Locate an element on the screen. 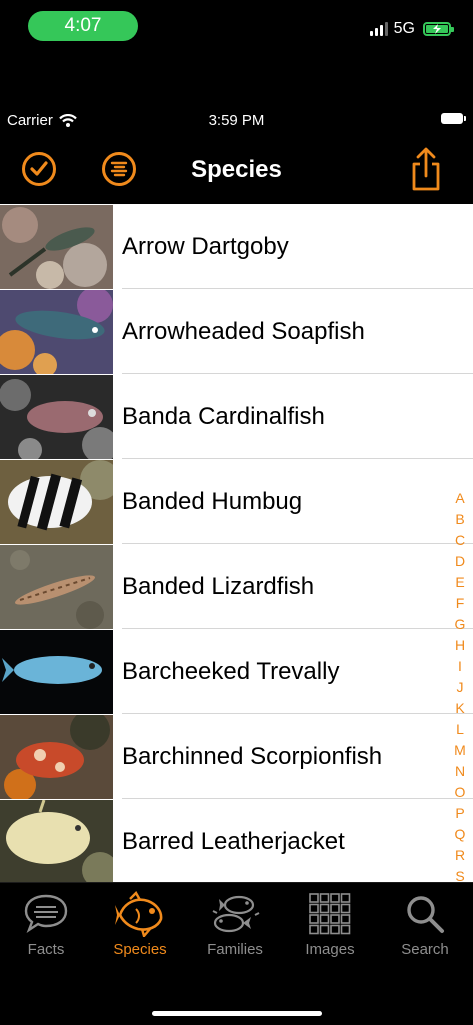  tab-label: Species is located at coordinates (140, 949).